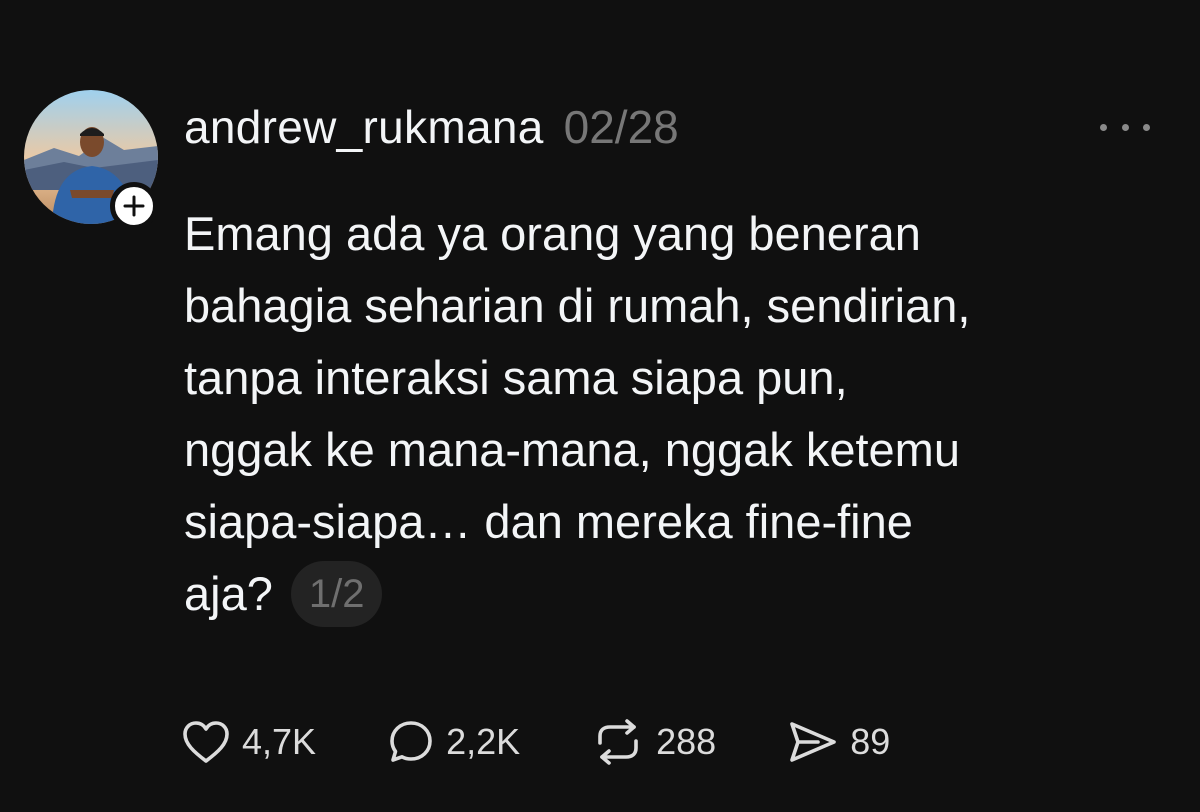 The width and height of the screenshot is (1200, 812). What do you see at coordinates (536, 742) in the screenshot?
I see `action-bar: 4,7K 2,2K 288 89` at bounding box center [536, 742].